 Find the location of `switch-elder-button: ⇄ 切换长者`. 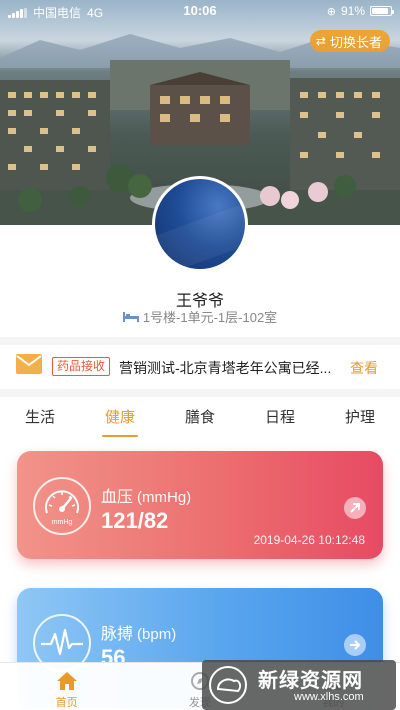

switch-elder-button: ⇄ 切换长者 is located at coordinates (349, 41).